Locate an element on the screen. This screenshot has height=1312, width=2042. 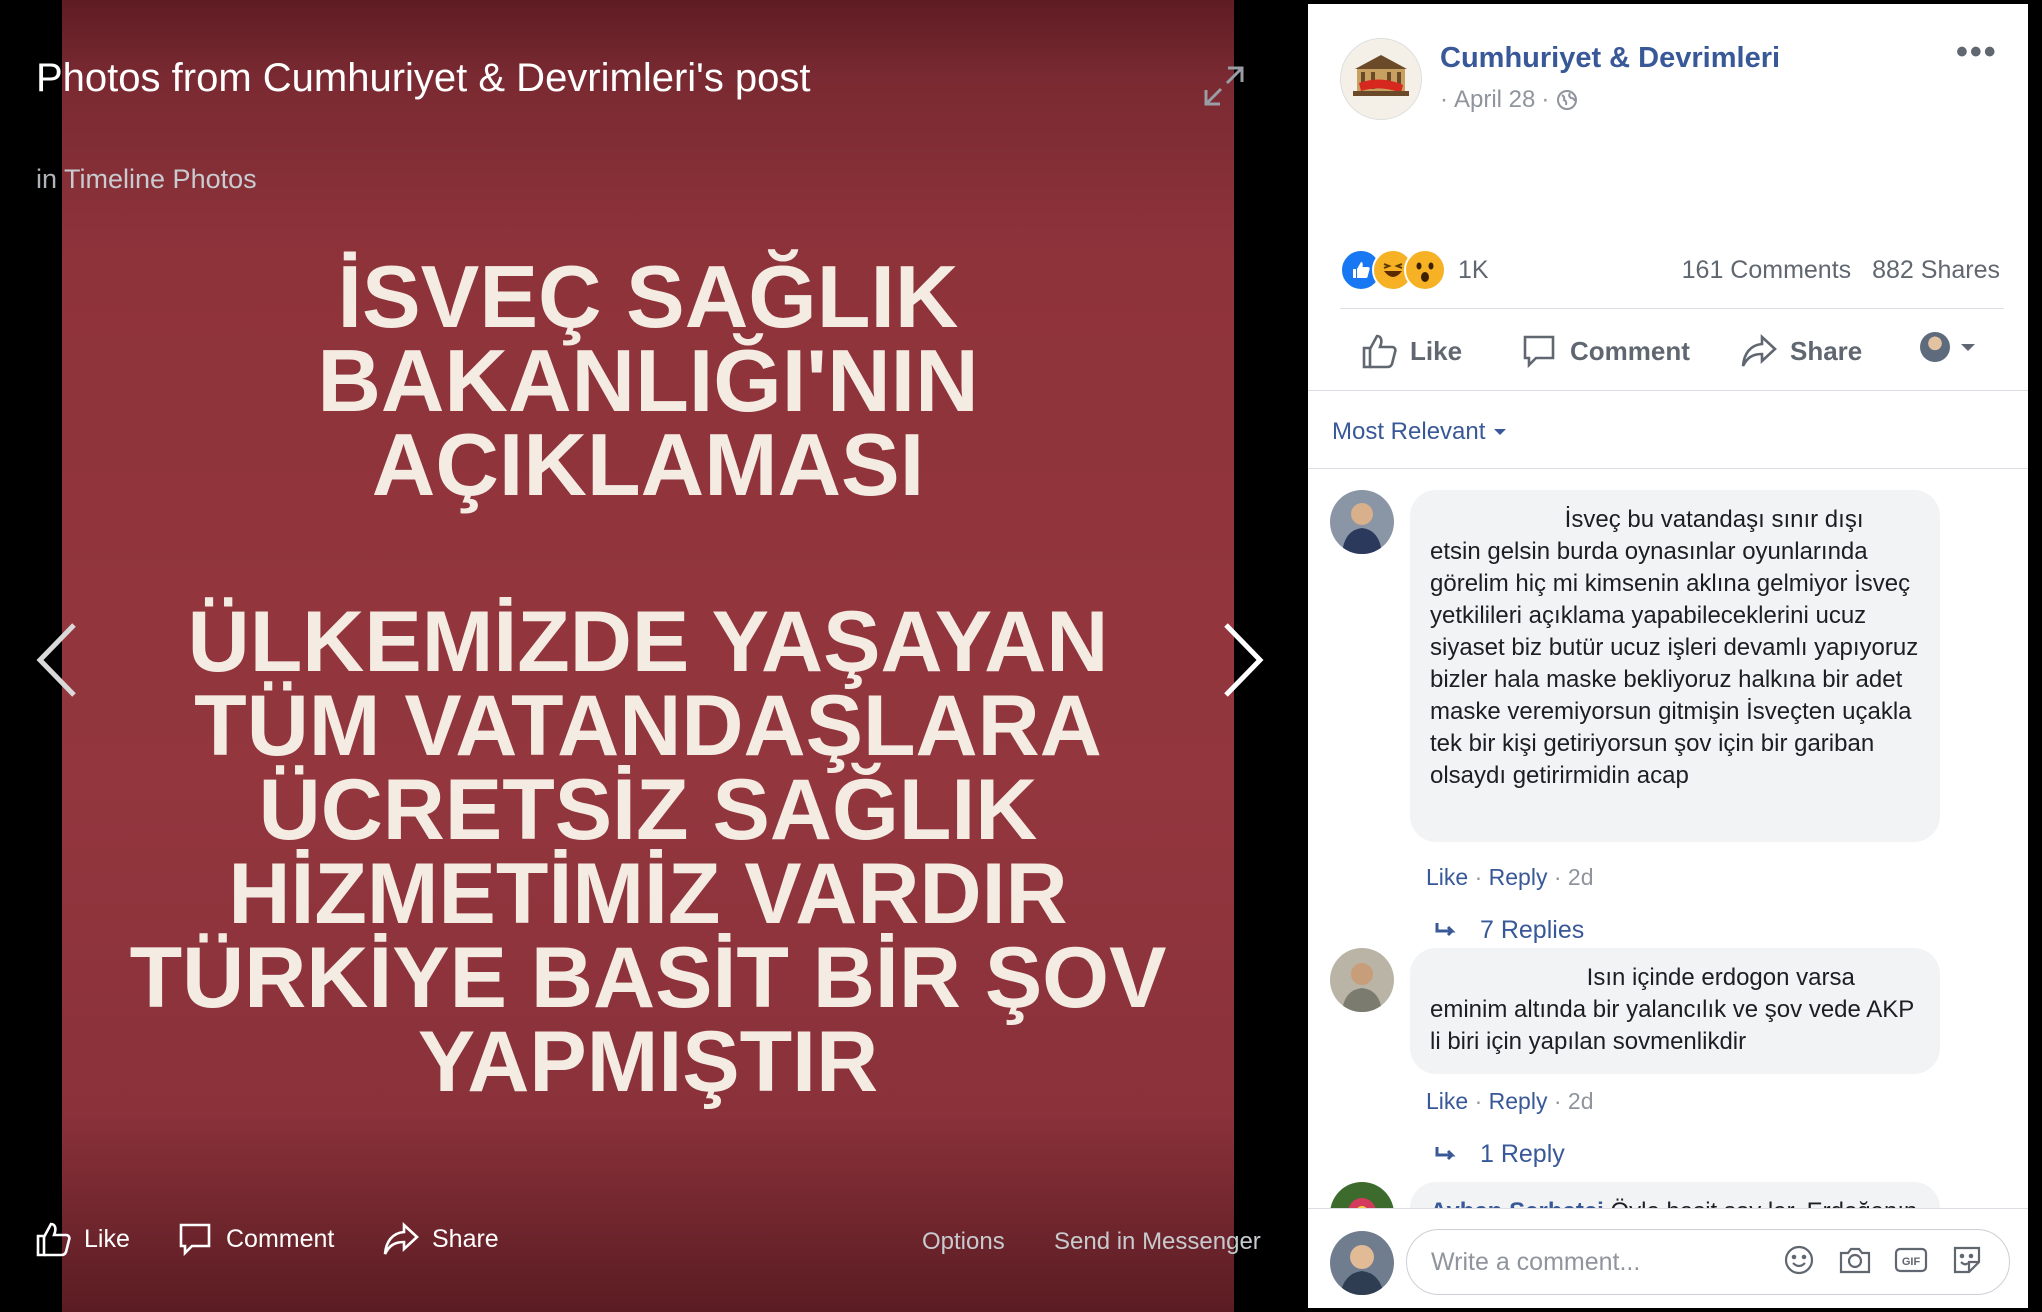
viewer-like-button: Like is located at coordinates (82, 1239).